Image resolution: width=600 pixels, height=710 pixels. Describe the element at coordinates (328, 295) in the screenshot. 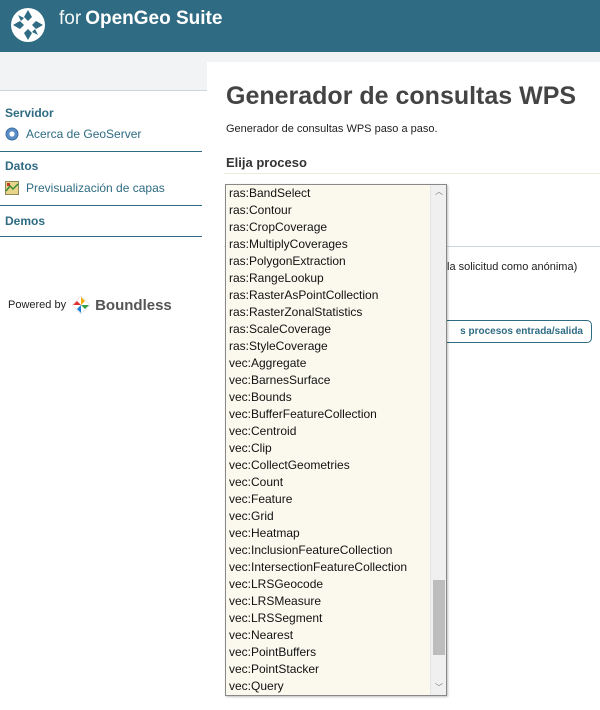

I see `process-option: ras:RasterAsPointCollection` at that location.